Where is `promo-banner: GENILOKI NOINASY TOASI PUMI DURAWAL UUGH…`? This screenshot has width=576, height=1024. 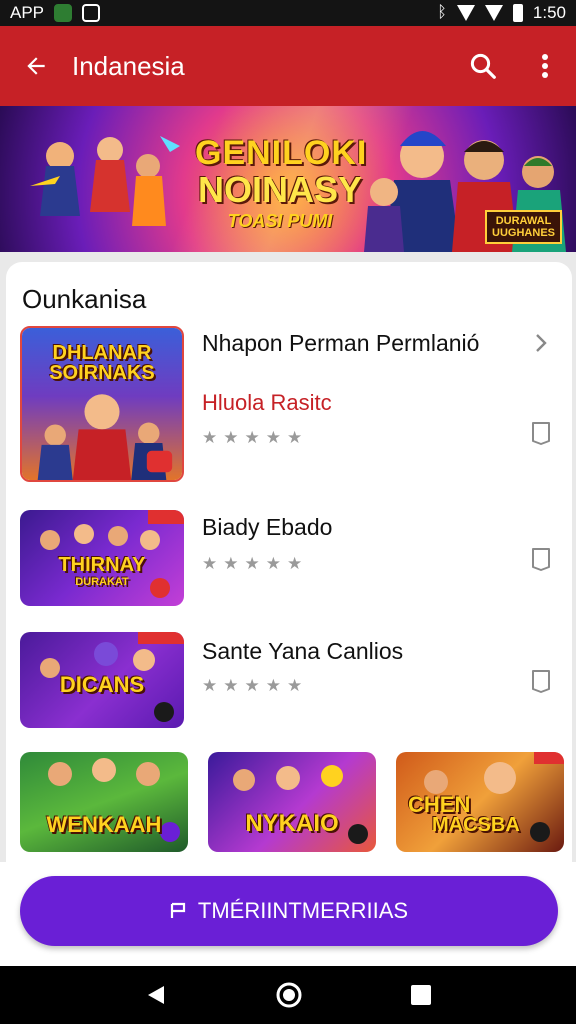 promo-banner: GENILOKI NOINASY TOASI PUMI DURAWAL UUGH… is located at coordinates (288, 179).